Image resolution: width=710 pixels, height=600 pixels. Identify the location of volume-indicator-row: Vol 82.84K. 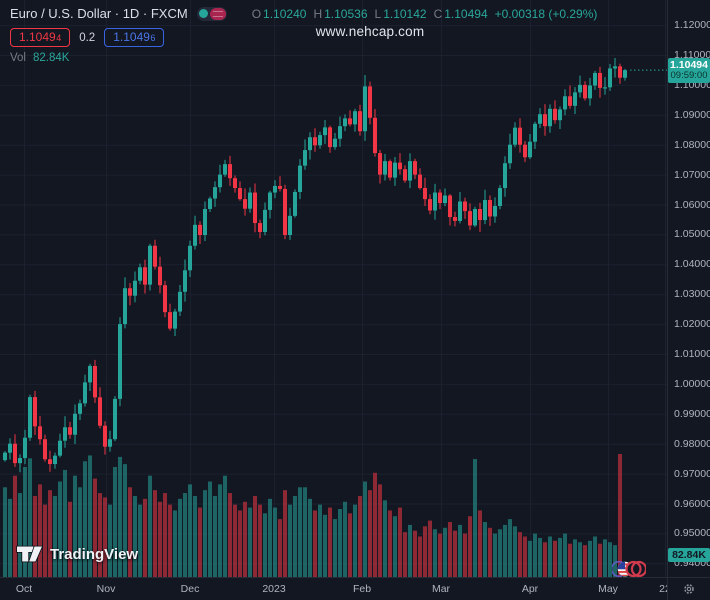
(303, 58).